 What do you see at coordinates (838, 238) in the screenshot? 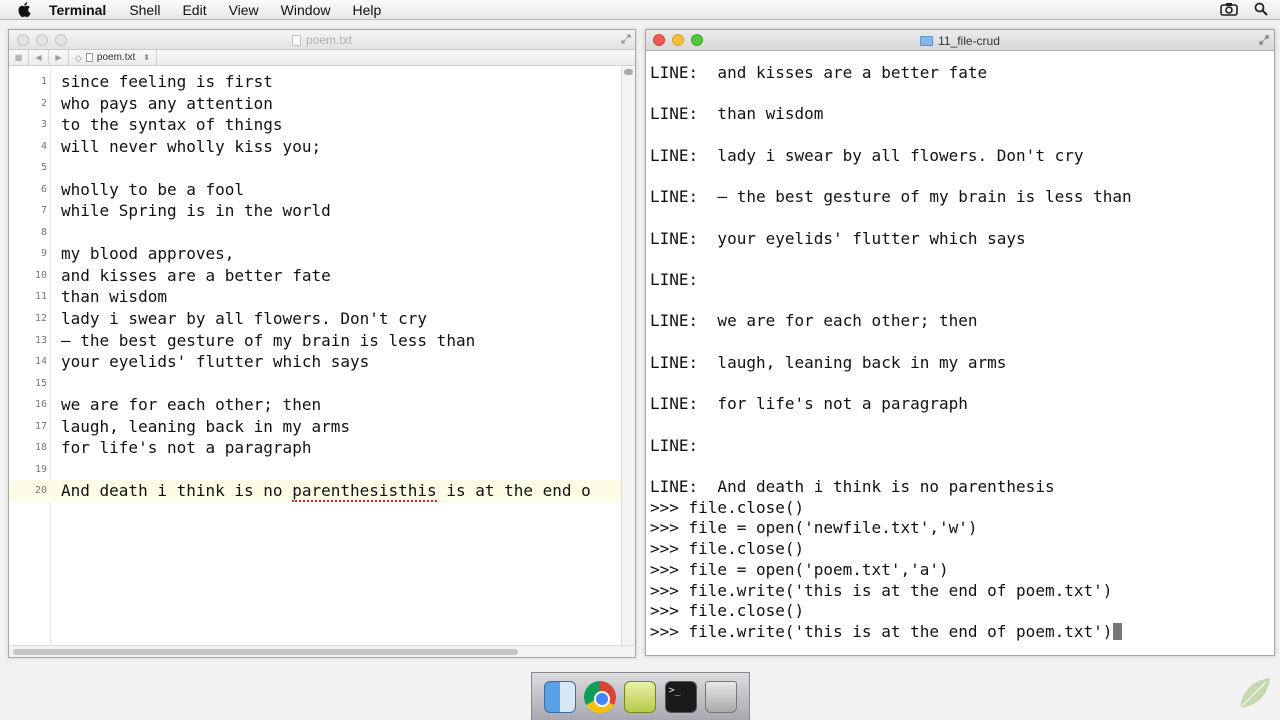
I see `terminal-line-text: LINE: your eyelids' flutter which says` at bounding box center [838, 238].